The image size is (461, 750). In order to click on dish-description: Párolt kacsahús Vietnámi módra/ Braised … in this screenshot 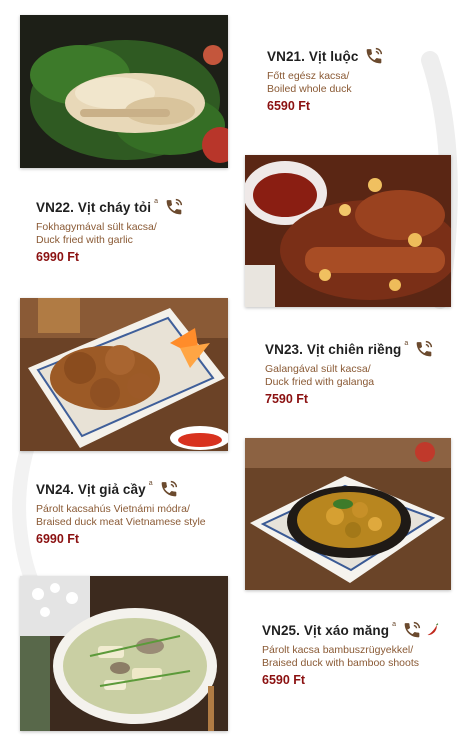, I will do `click(121, 516)`.